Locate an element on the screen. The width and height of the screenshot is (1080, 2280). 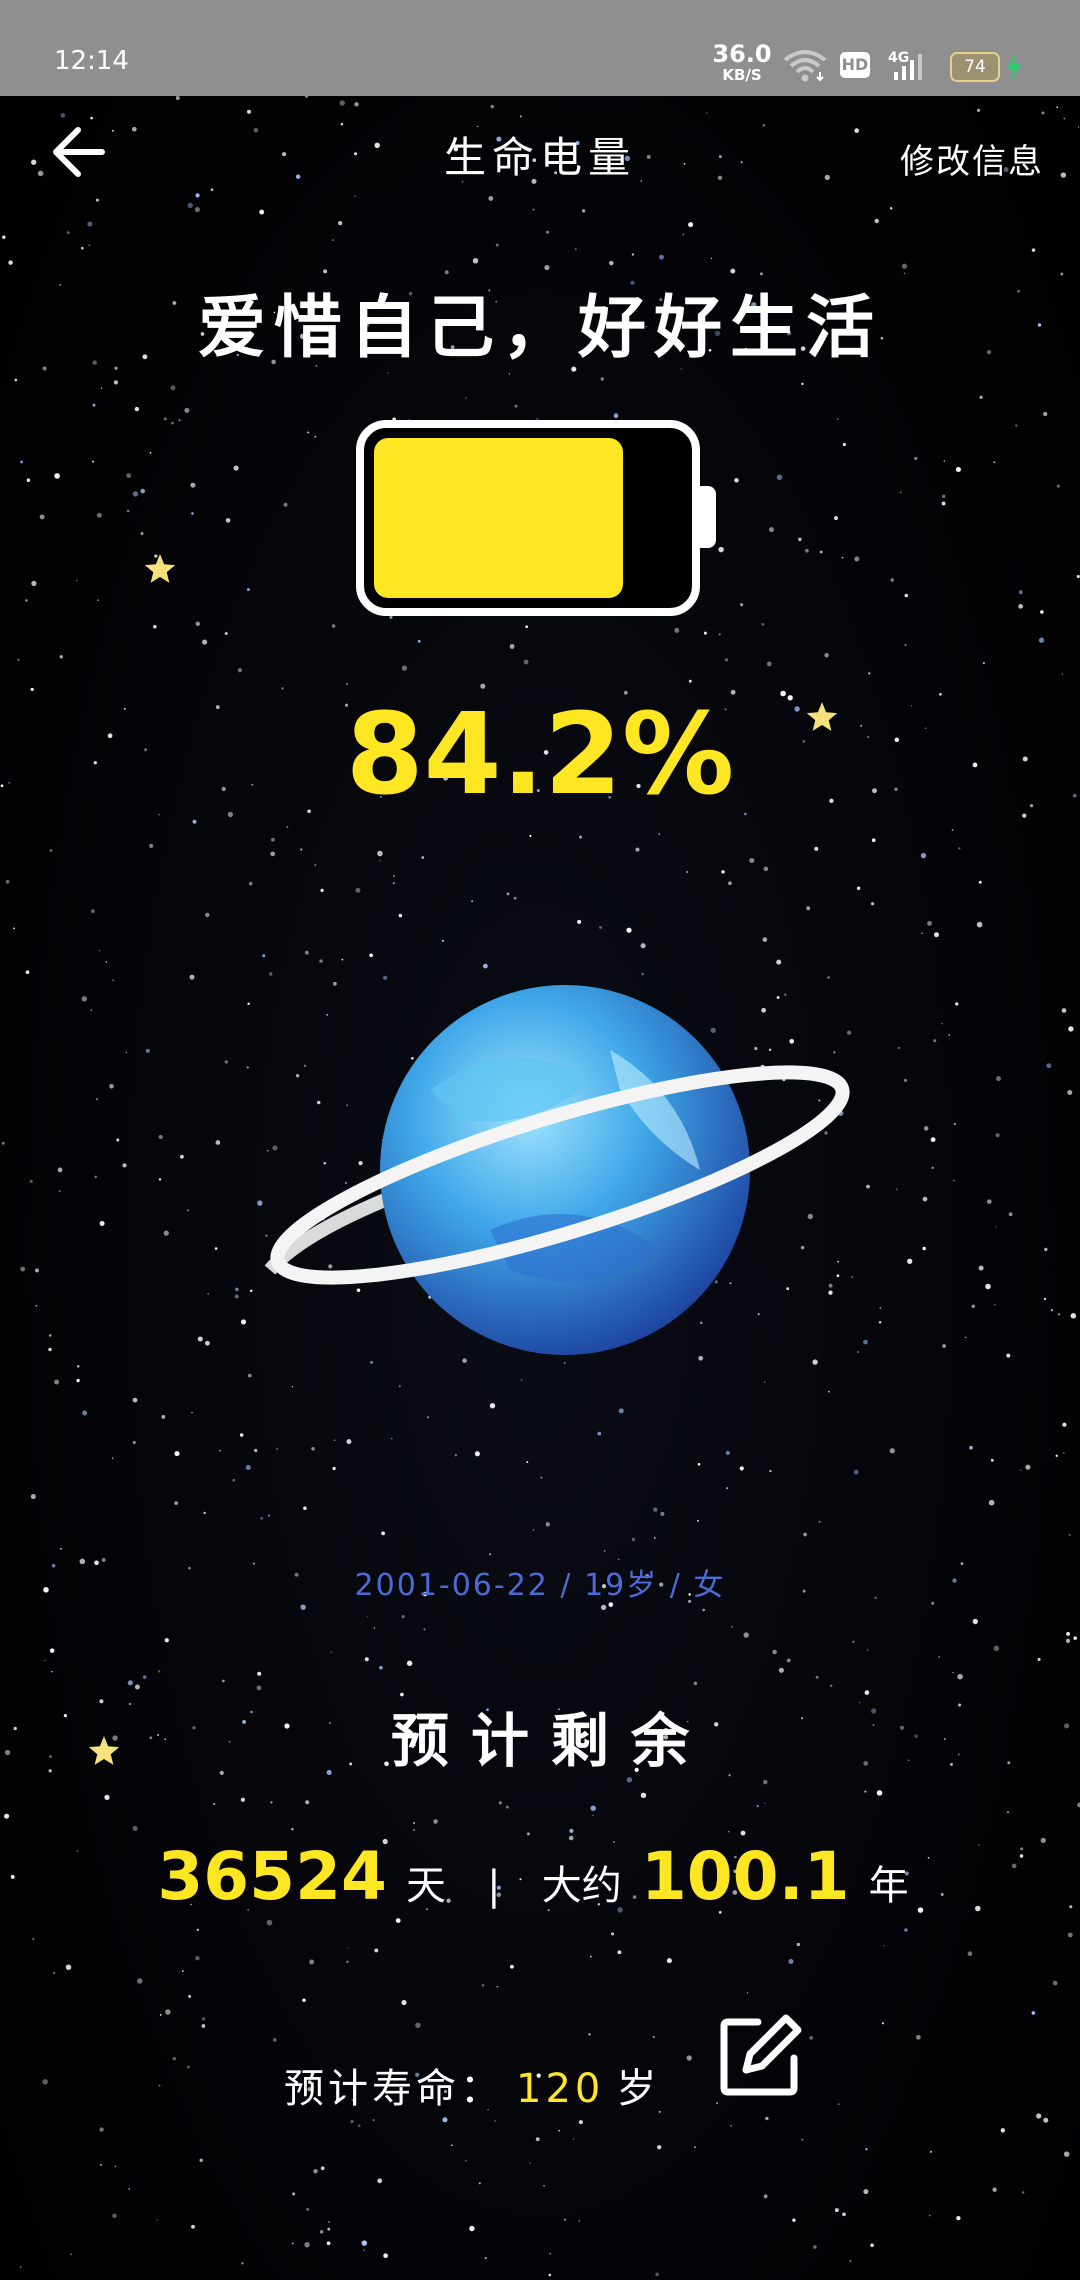
network-speed-value: 36.0 is located at coordinates (742, 54).